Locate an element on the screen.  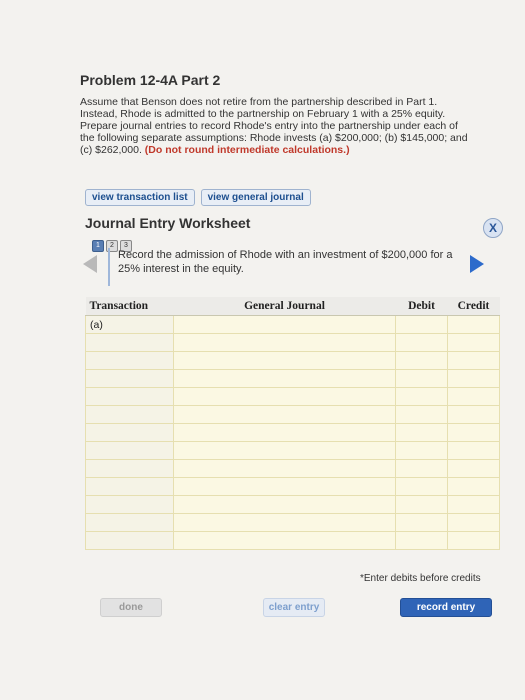
view-general-journal-button: view general journal is located at coordinates (255, 197).